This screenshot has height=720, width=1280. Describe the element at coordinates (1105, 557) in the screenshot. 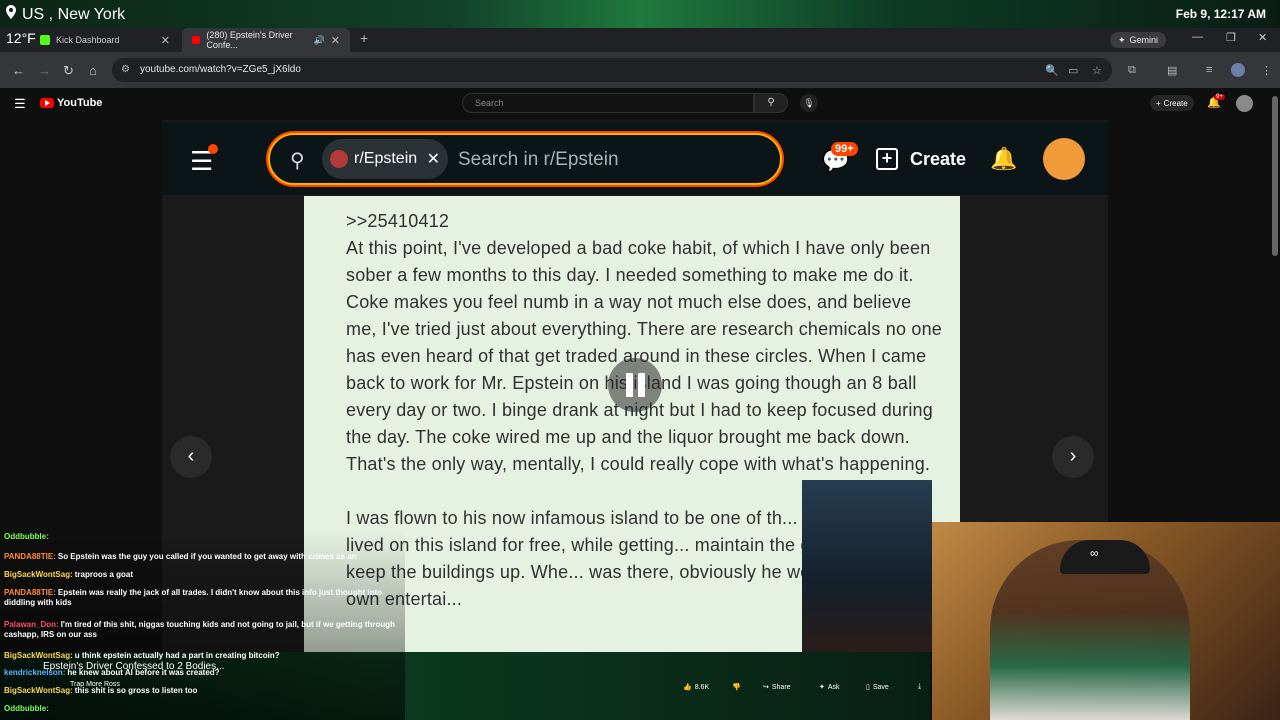

I see `streamer-cap` at that location.